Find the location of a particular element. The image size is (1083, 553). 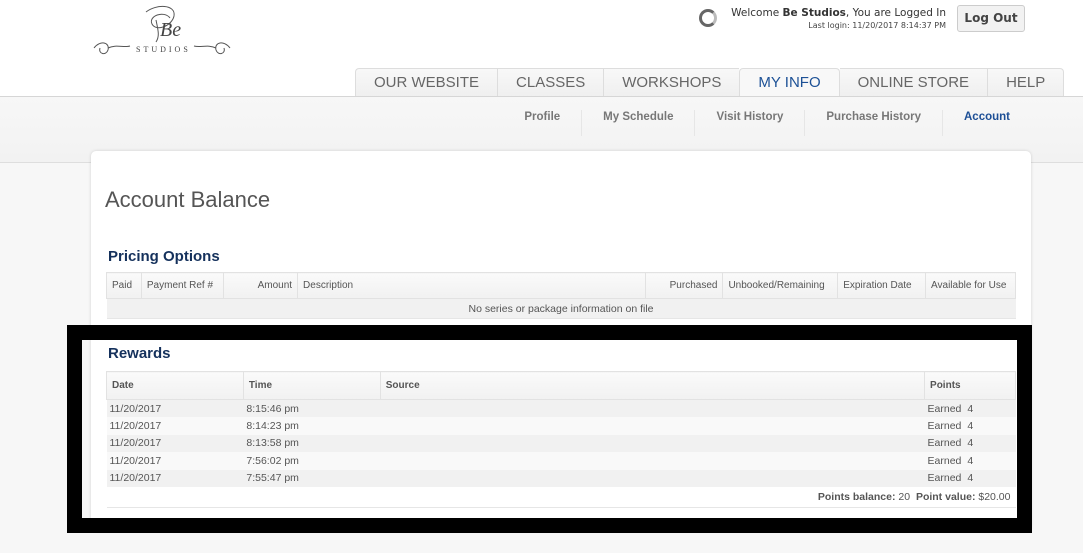

col-paid: Paid is located at coordinates (124, 285).